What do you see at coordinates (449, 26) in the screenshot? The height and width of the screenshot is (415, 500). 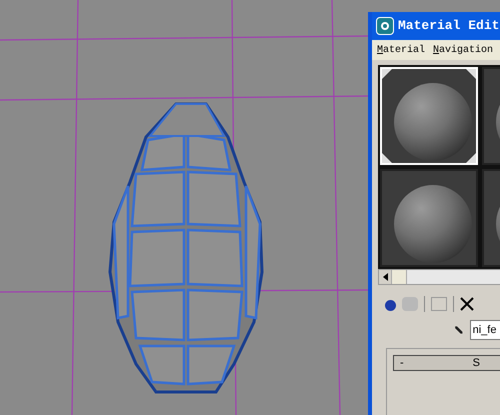 I see `window-title: Material Edit` at bounding box center [449, 26].